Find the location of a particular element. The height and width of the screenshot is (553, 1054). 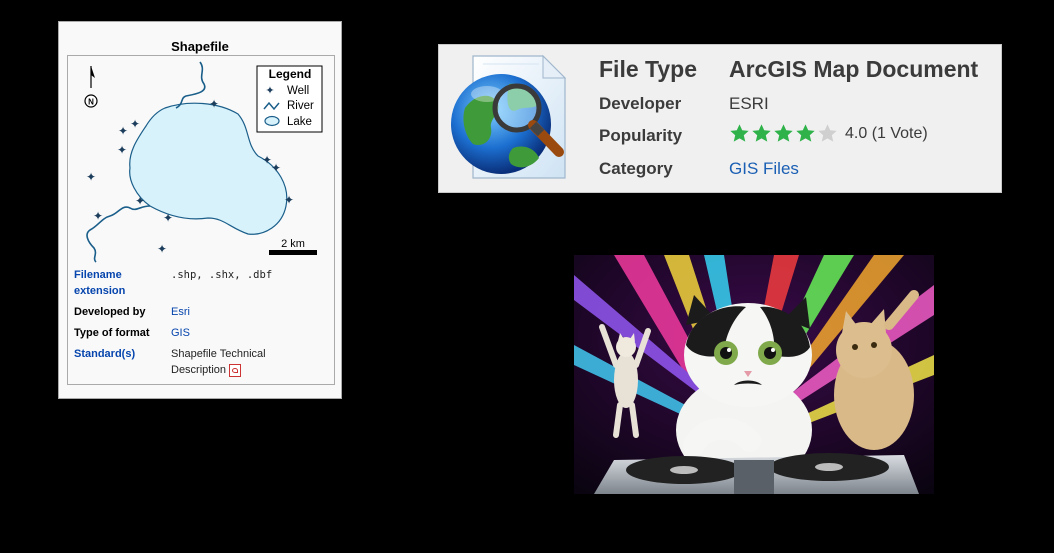

category-link: GIS Files is located at coordinates (764, 169).